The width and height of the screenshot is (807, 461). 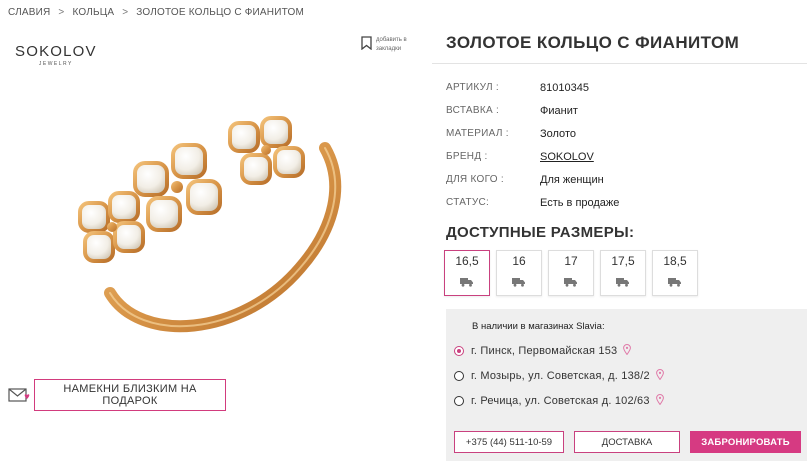 I want to click on reserve-button: ЗАБРОНИРОВАТЬ, so click(x=745, y=442).